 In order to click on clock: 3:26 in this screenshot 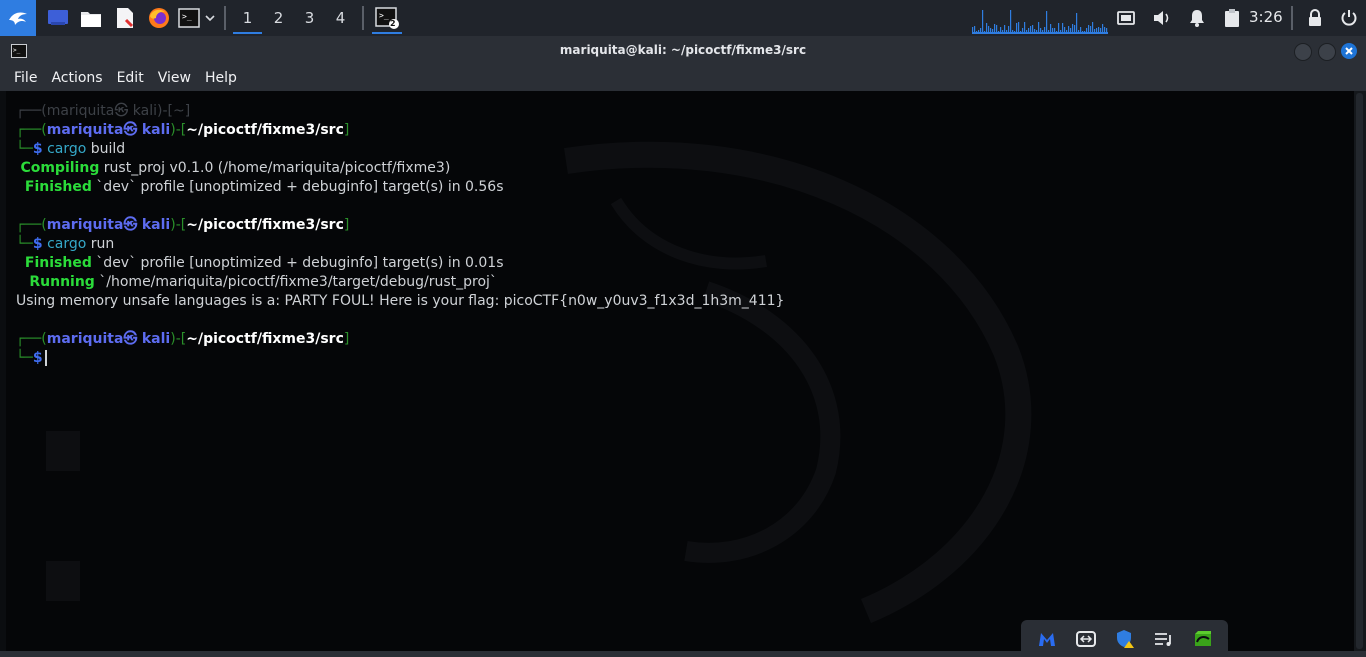, I will do `click(1266, 18)`.